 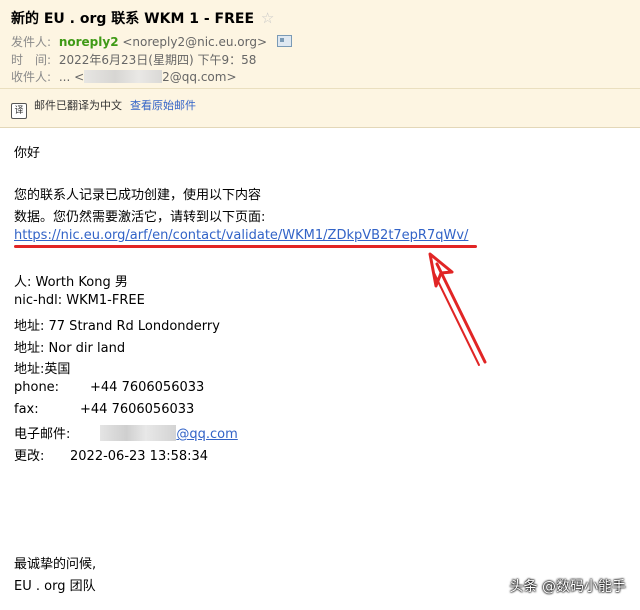 I want to click on intro-line-1: 您的联系人记录已成功创建，使用以下内容, so click(x=138, y=195).